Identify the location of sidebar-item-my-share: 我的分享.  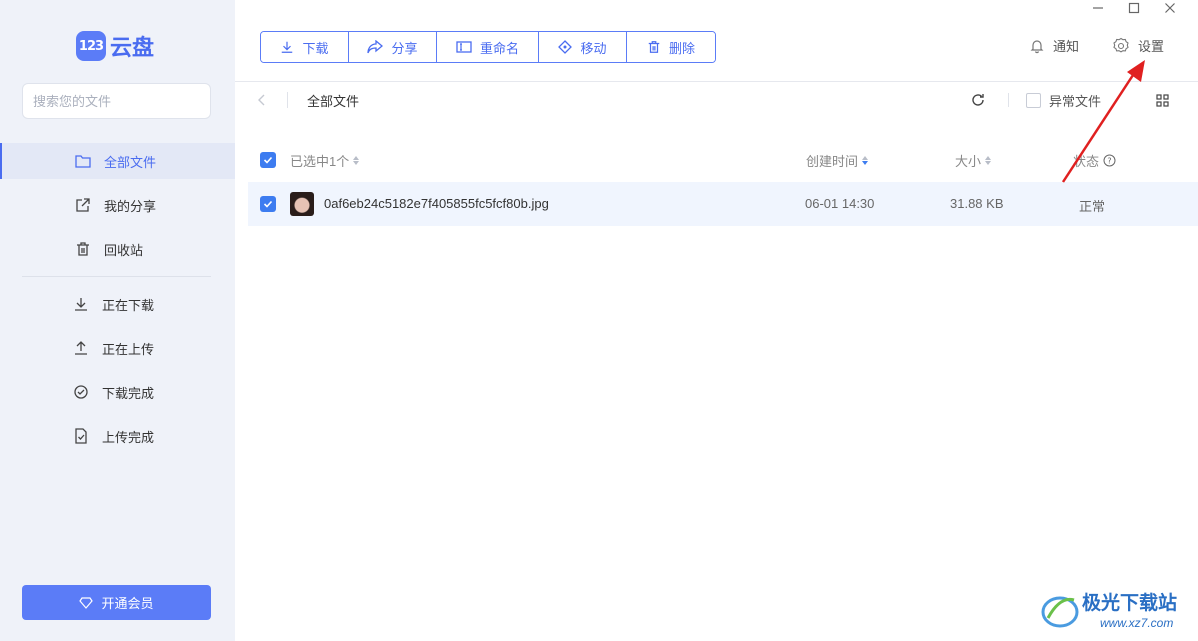
(117, 205).